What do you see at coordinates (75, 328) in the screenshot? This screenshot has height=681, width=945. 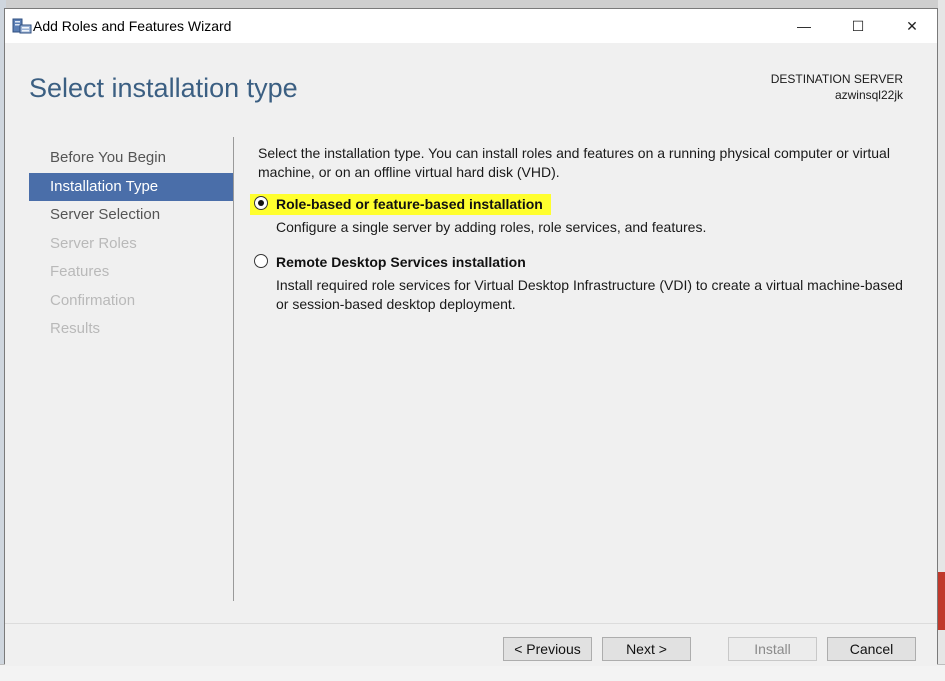 I see `nav-item-results: Results` at bounding box center [75, 328].